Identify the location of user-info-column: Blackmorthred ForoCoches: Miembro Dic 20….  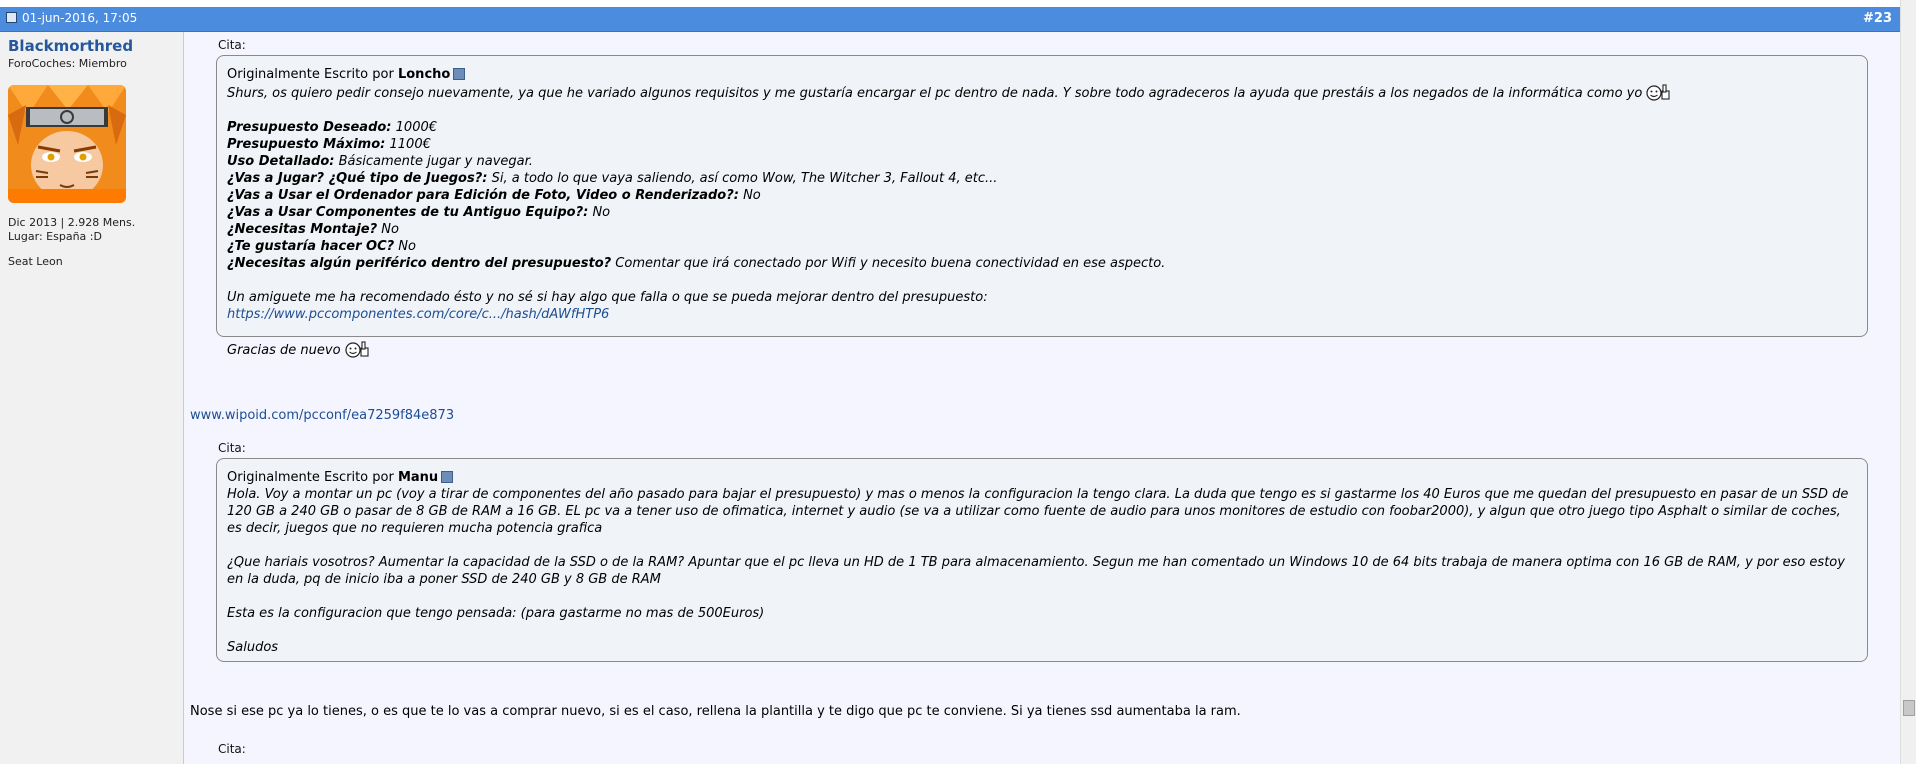
(92, 398).